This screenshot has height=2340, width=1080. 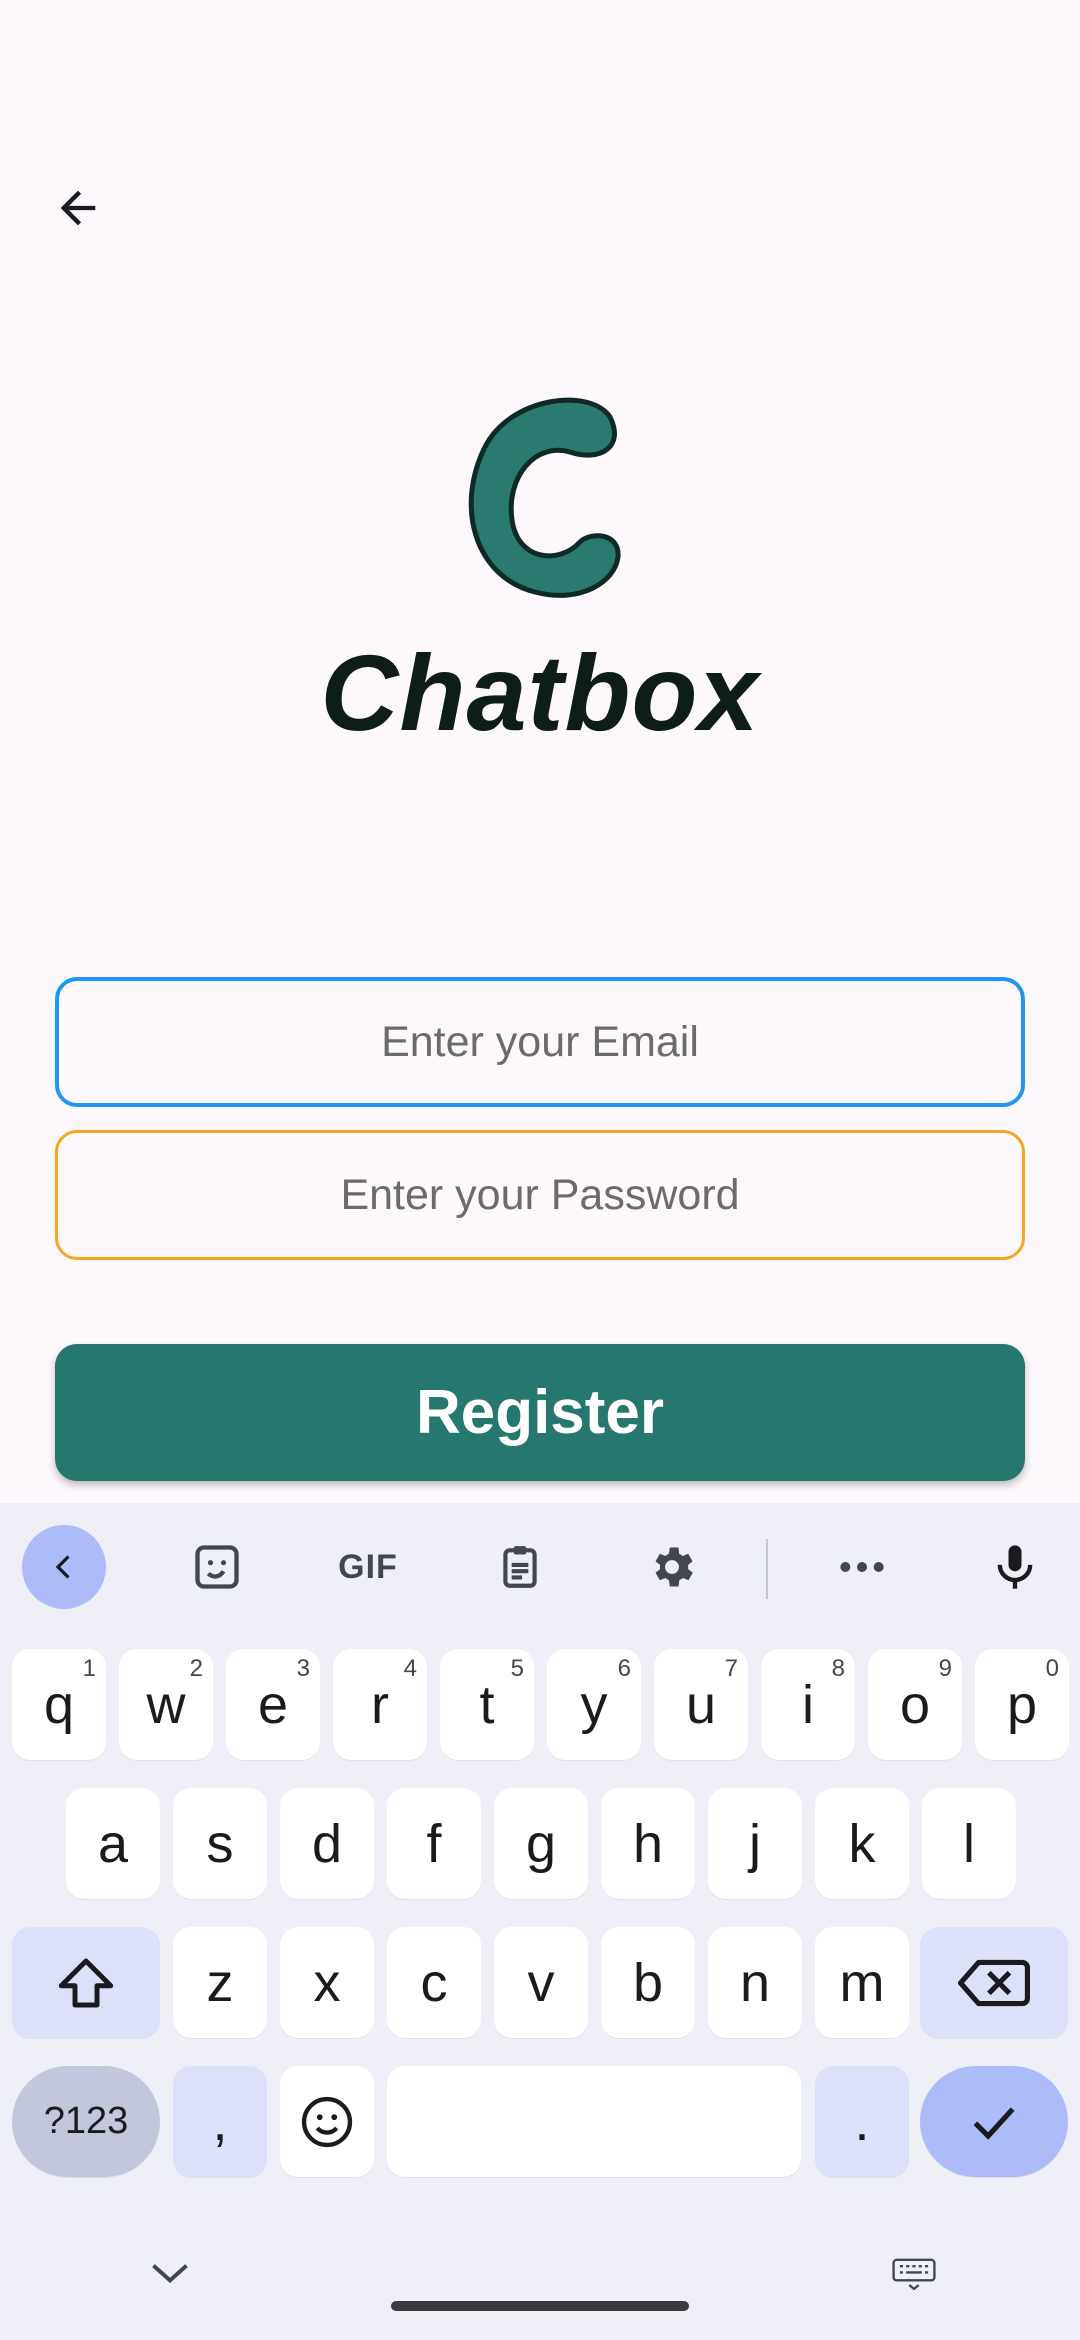 I want to click on key-a: a, so click(x=113, y=1843).